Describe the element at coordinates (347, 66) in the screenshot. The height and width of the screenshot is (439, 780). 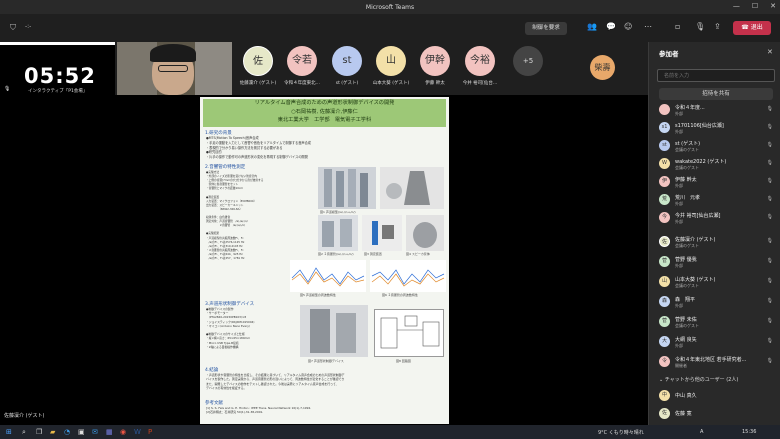
I see `participant-tile: st st (ゲスト)` at that location.